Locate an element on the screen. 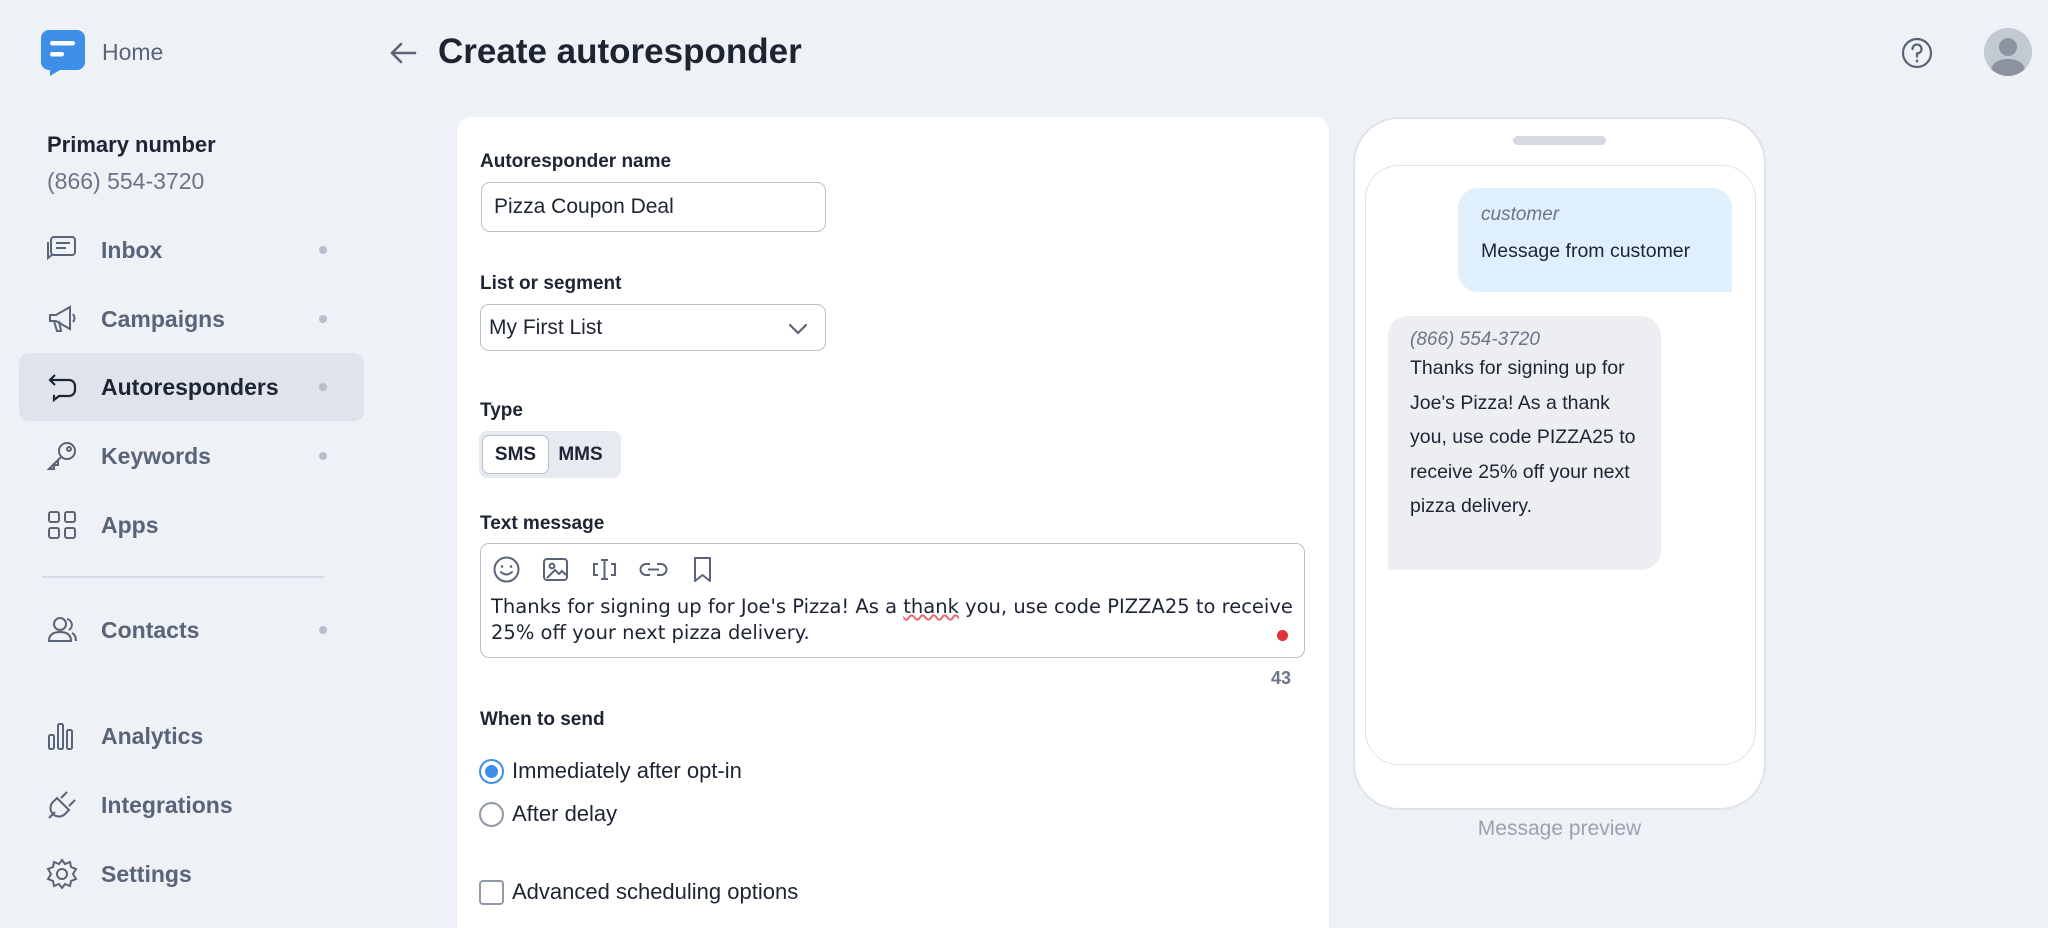 This screenshot has width=2048, height=928. primary-number-title: Primary number is located at coordinates (131, 144).